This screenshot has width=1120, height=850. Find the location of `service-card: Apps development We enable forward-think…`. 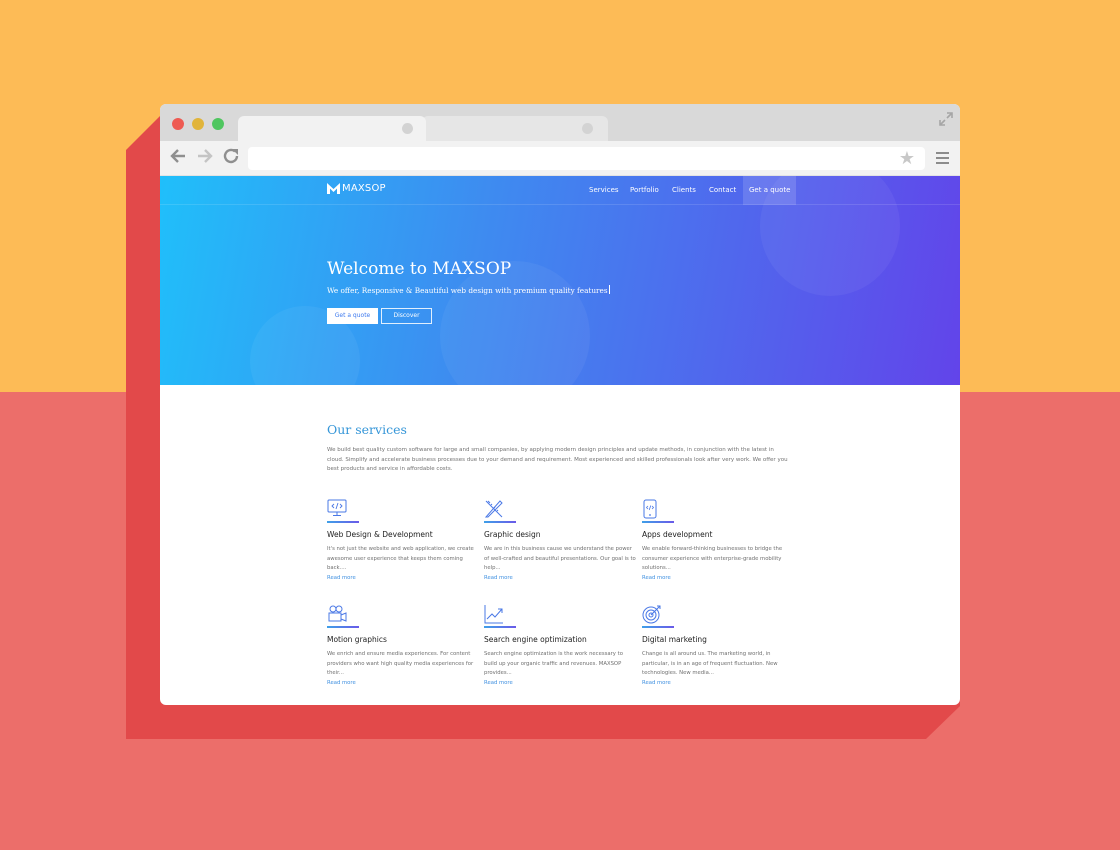

service-card: Apps development We enable forward-think… is located at coordinates (719, 544).